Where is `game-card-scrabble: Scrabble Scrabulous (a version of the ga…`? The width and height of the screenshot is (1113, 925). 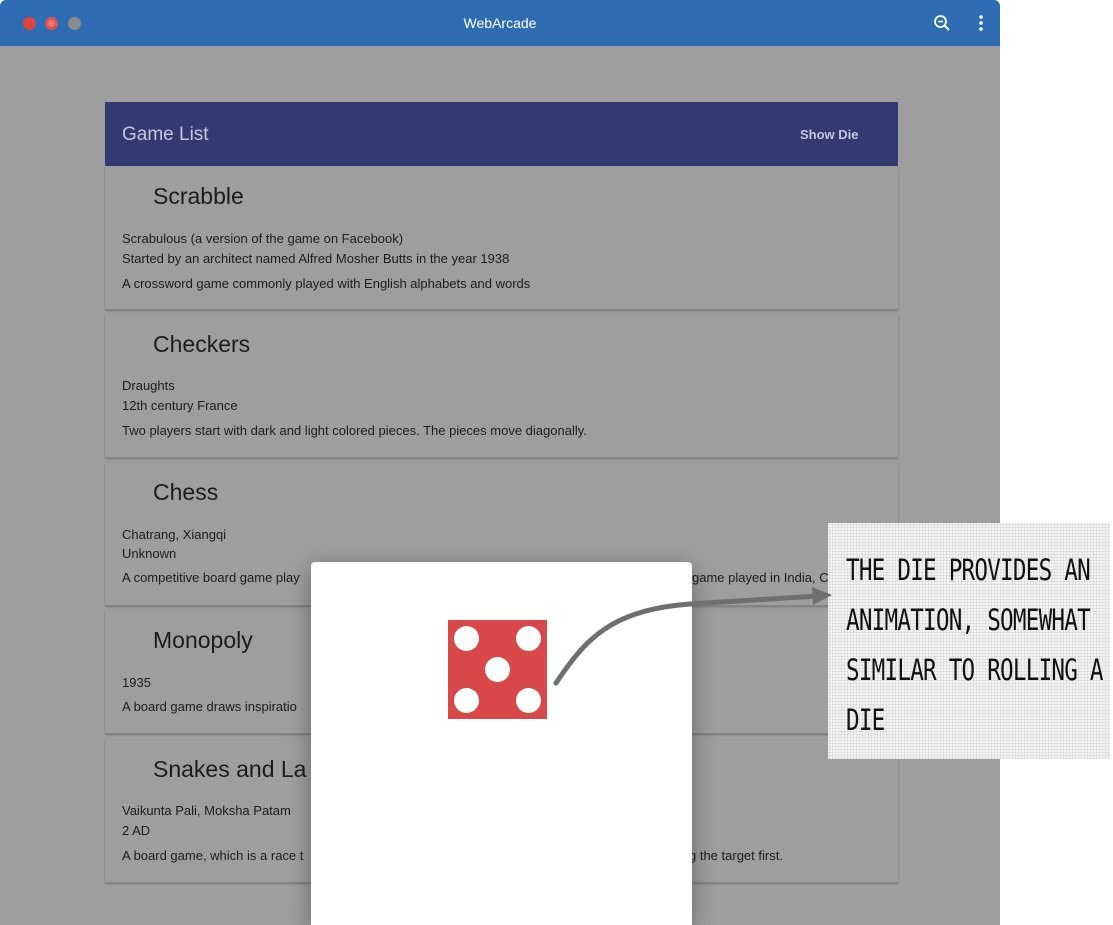
game-card-scrabble: Scrabble Scrabulous (a version of the ga… is located at coordinates (501, 238).